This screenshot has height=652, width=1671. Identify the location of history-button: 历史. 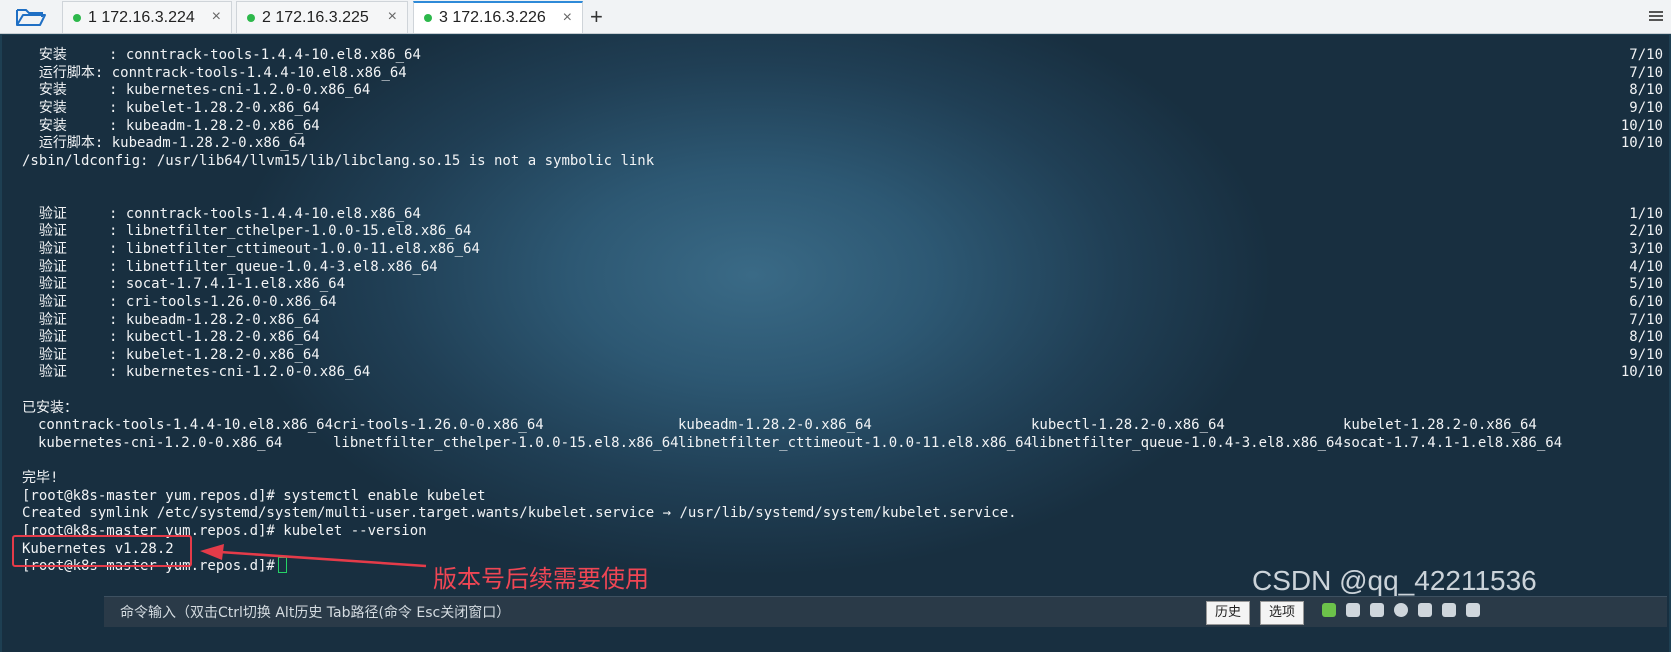
(1228, 613).